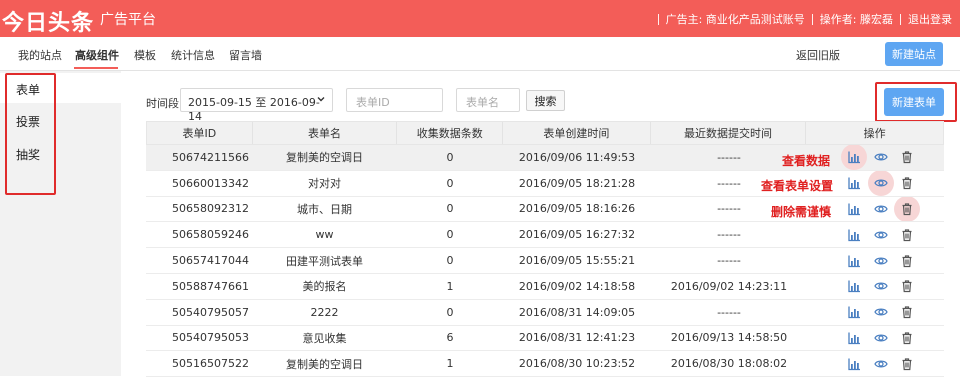  Describe the element at coordinates (577, 261) in the screenshot. I see `created-time-cell: 2016/09/05 15:55:21` at that location.